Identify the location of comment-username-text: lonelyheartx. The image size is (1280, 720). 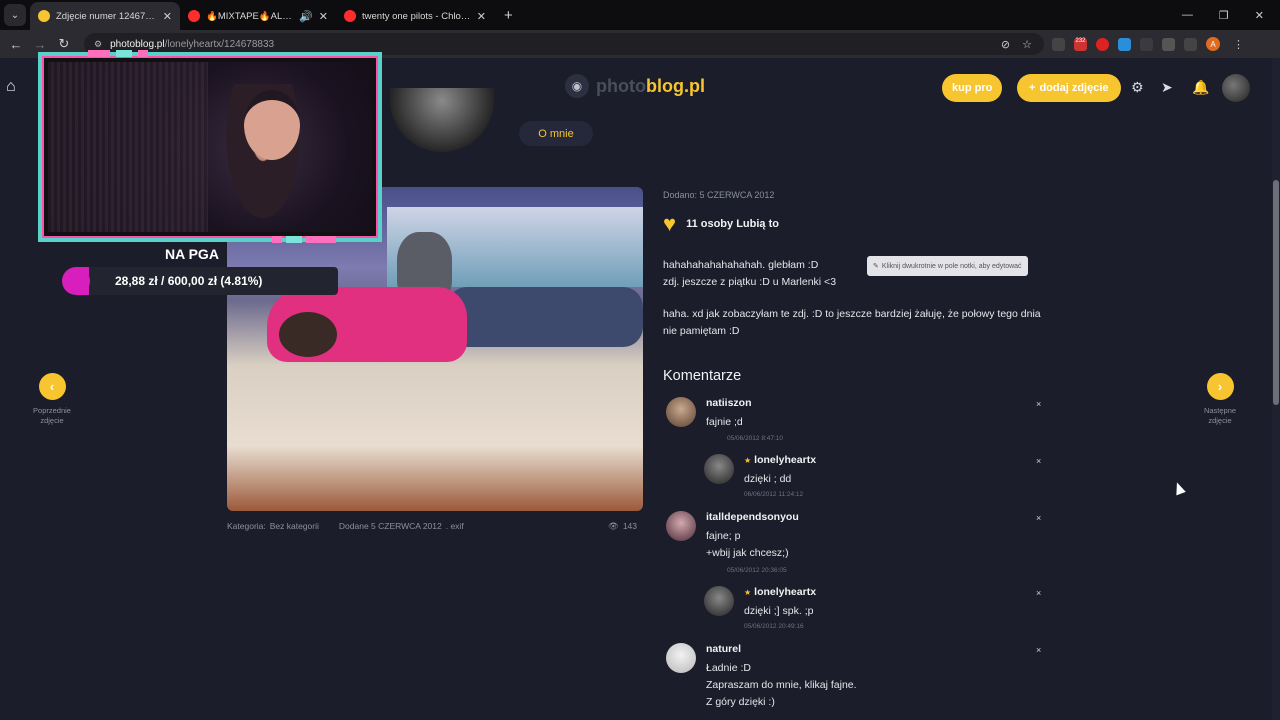
(785, 592).